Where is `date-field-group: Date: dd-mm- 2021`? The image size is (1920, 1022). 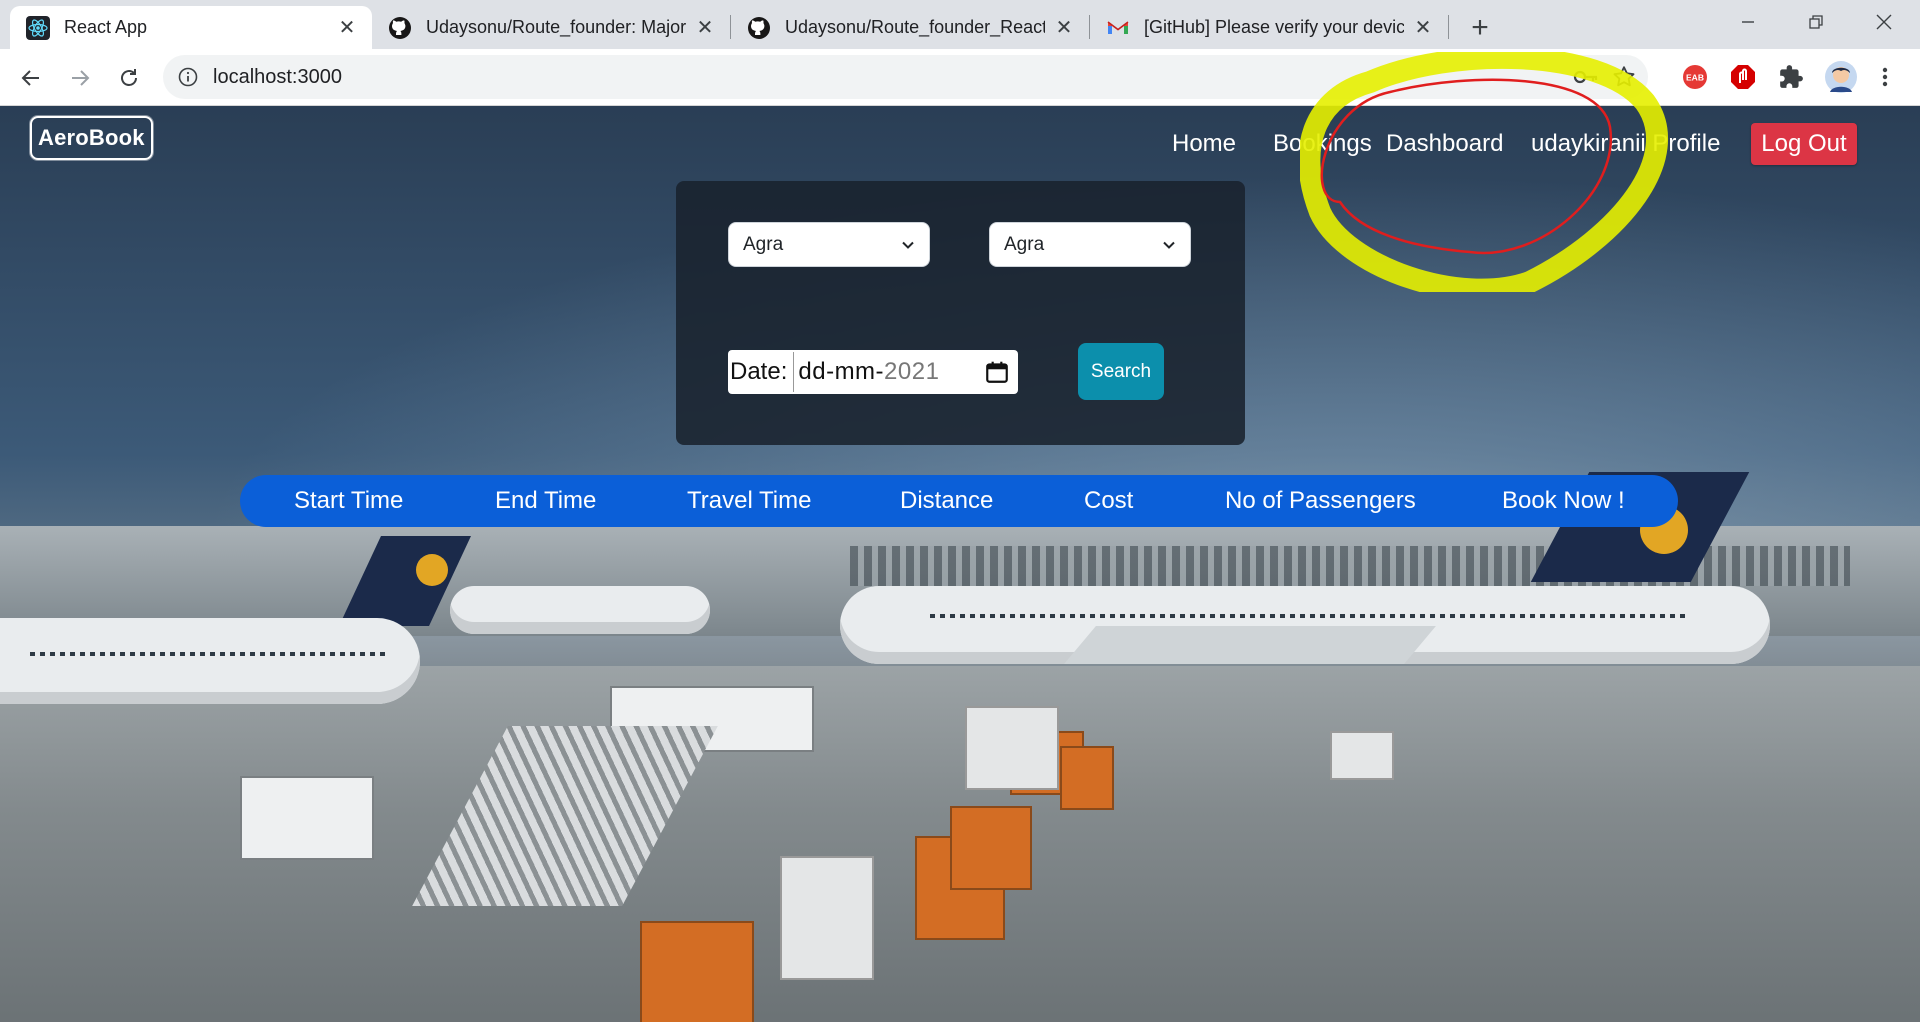
date-field-group: Date: dd-mm- 2021 is located at coordinates (873, 372).